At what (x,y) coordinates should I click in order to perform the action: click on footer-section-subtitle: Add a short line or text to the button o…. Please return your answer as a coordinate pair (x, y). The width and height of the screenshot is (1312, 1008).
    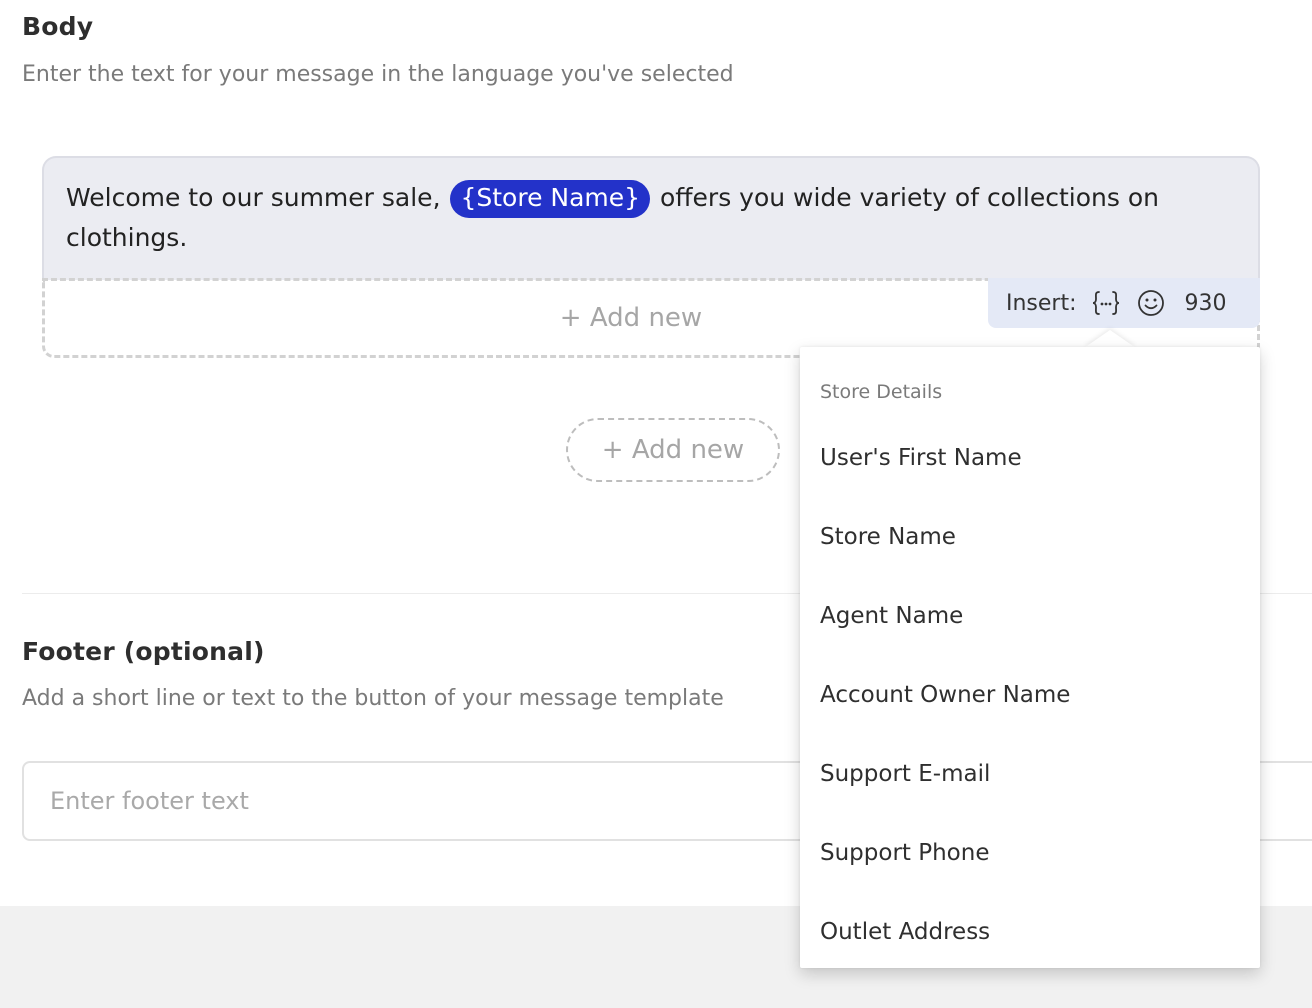
    Looking at the image, I should click on (373, 698).